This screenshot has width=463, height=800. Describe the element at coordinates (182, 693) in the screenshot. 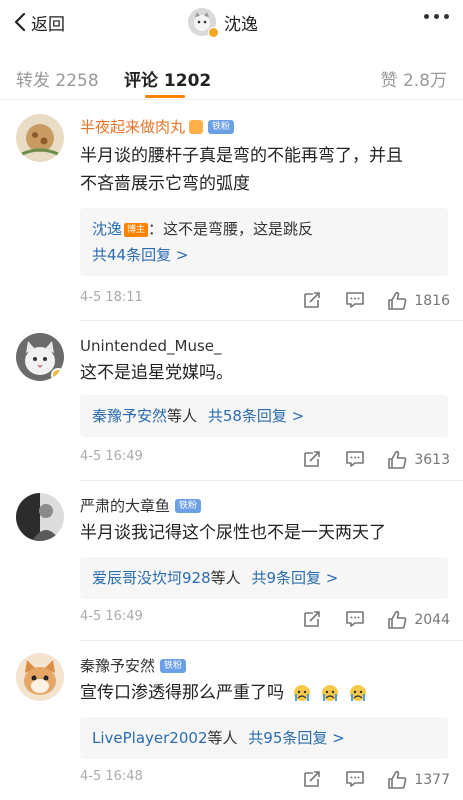

I see `comment-text-body: 宣传口渗透得那么严重了吗` at that location.